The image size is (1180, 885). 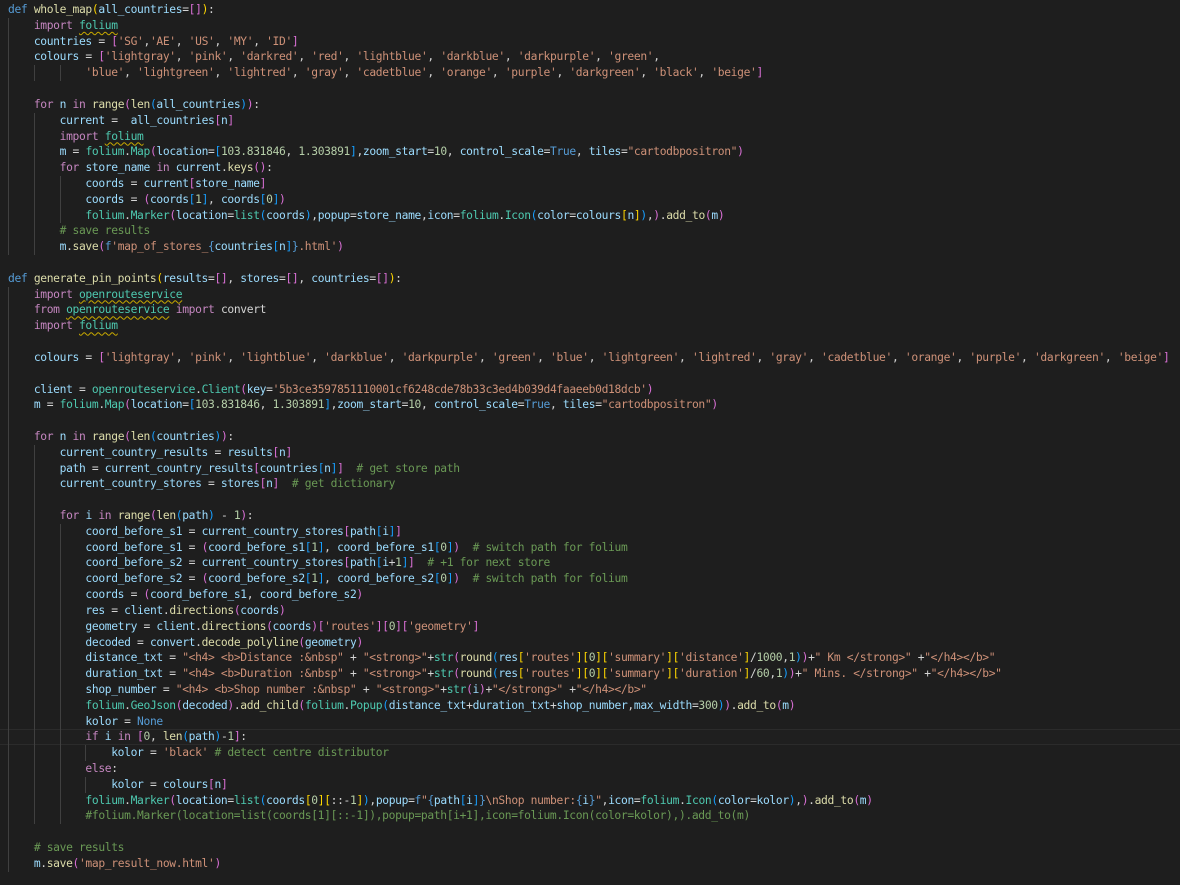 What do you see at coordinates (590, 294) in the screenshot?
I see `code-line: import openrouteservice` at bounding box center [590, 294].